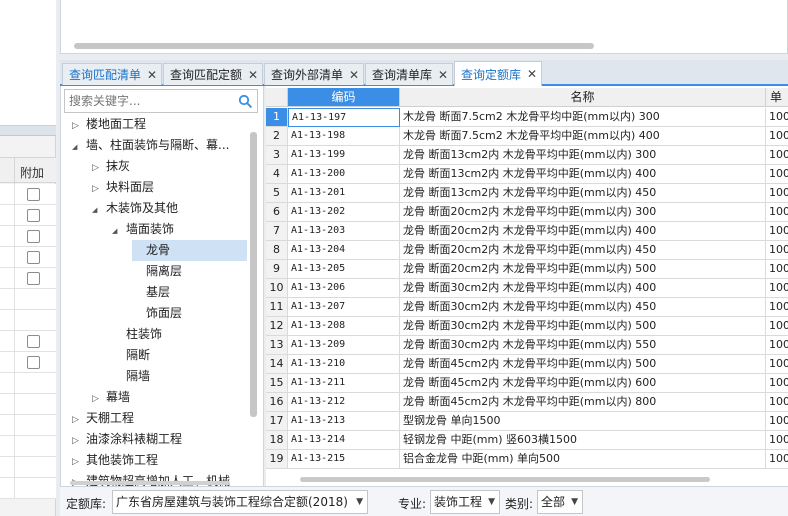 The image size is (788, 516). Describe the element at coordinates (344, 459) in the screenshot. I see `cell-code: A1-13-215` at that location.